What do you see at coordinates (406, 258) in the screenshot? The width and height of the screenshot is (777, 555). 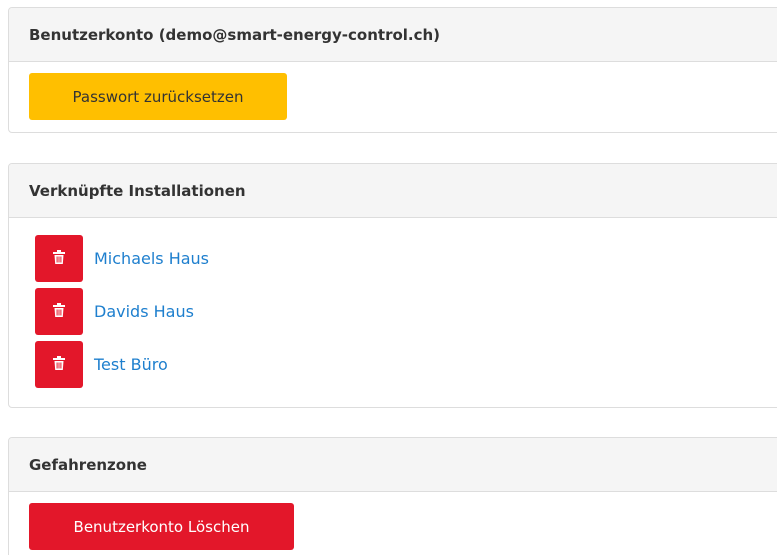 I see `installation-item: Michaels Haus` at bounding box center [406, 258].